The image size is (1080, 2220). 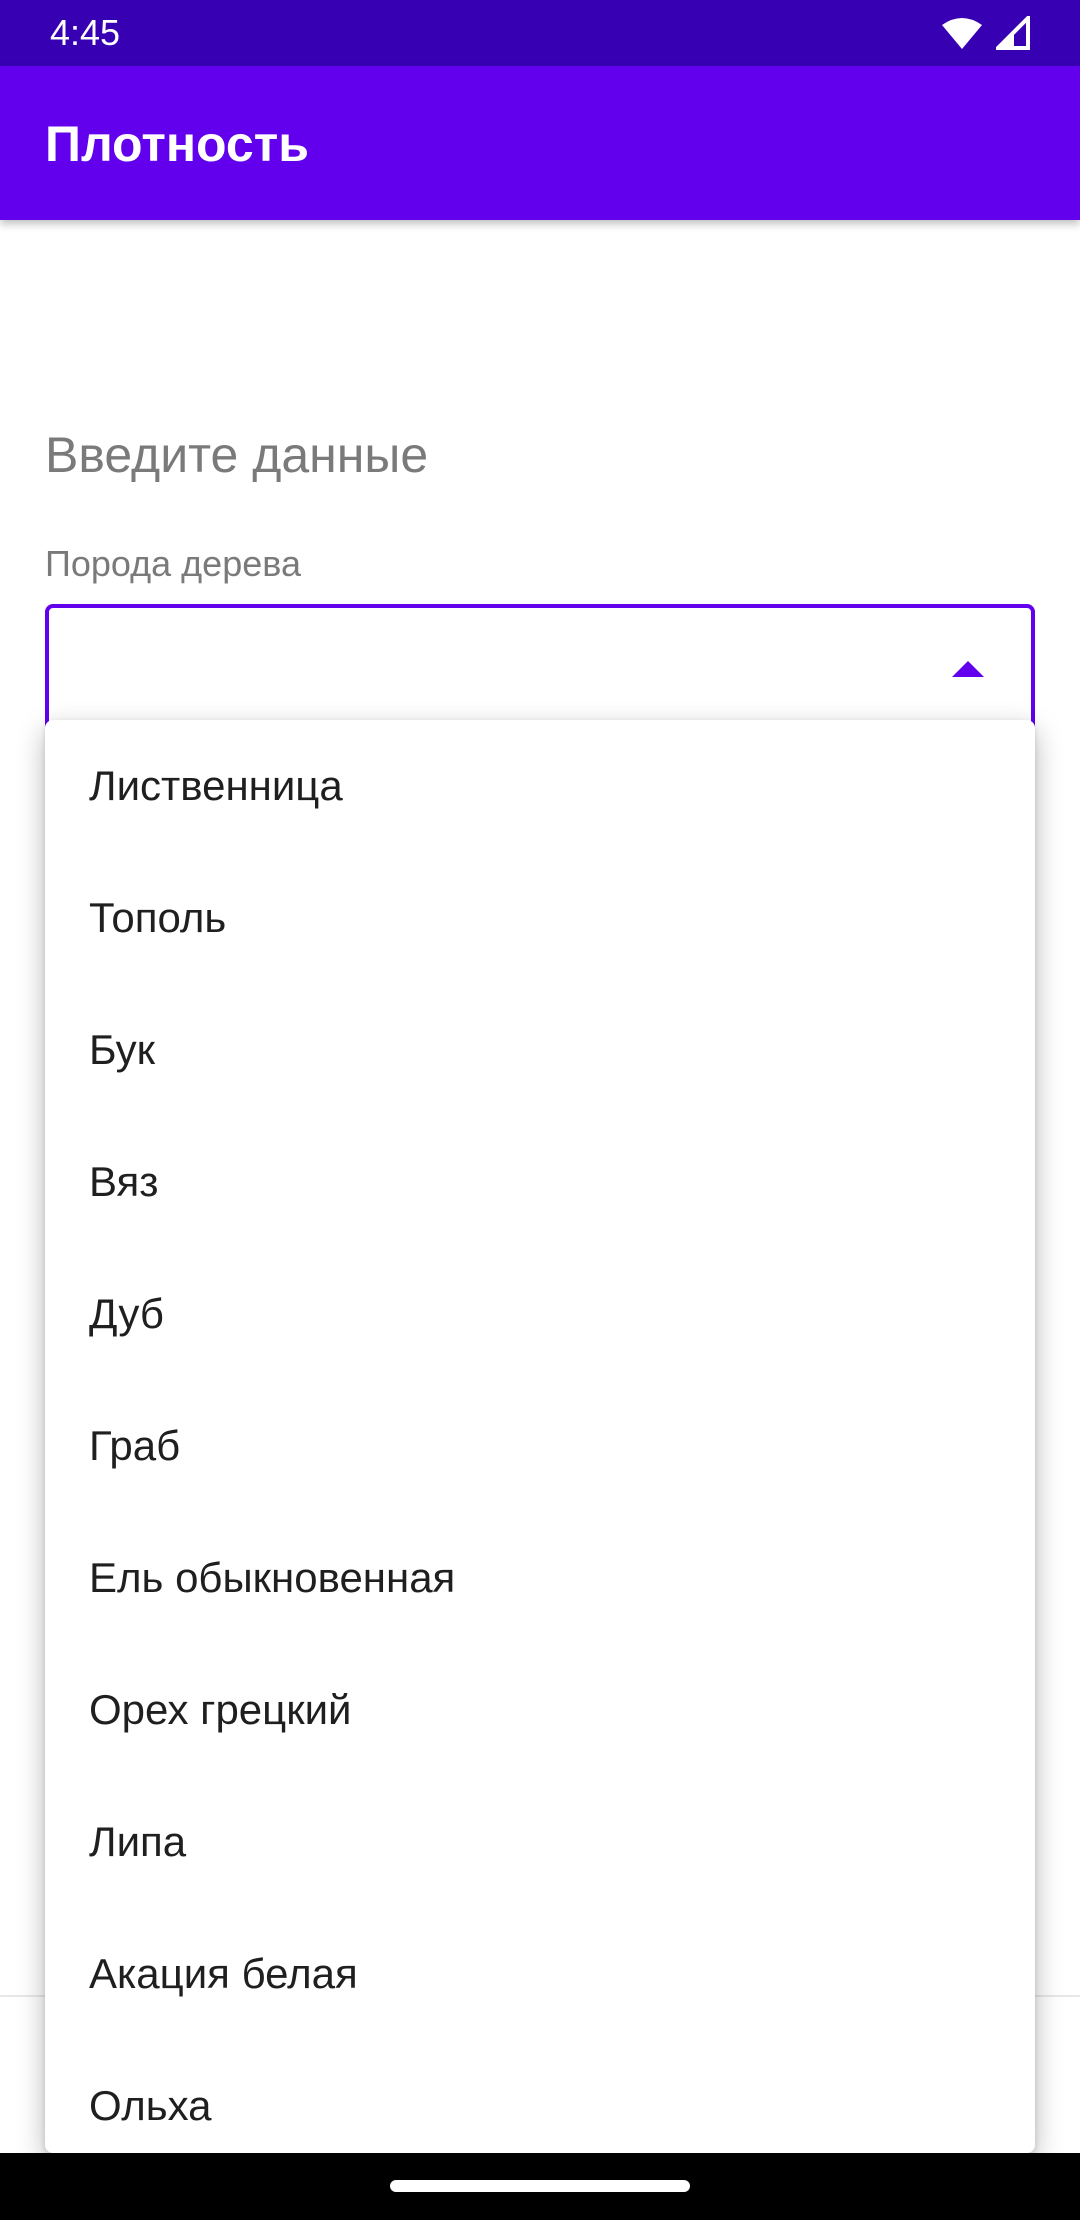 What do you see at coordinates (173, 563) in the screenshot?
I see `field-label: Порода дерева` at bounding box center [173, 563].